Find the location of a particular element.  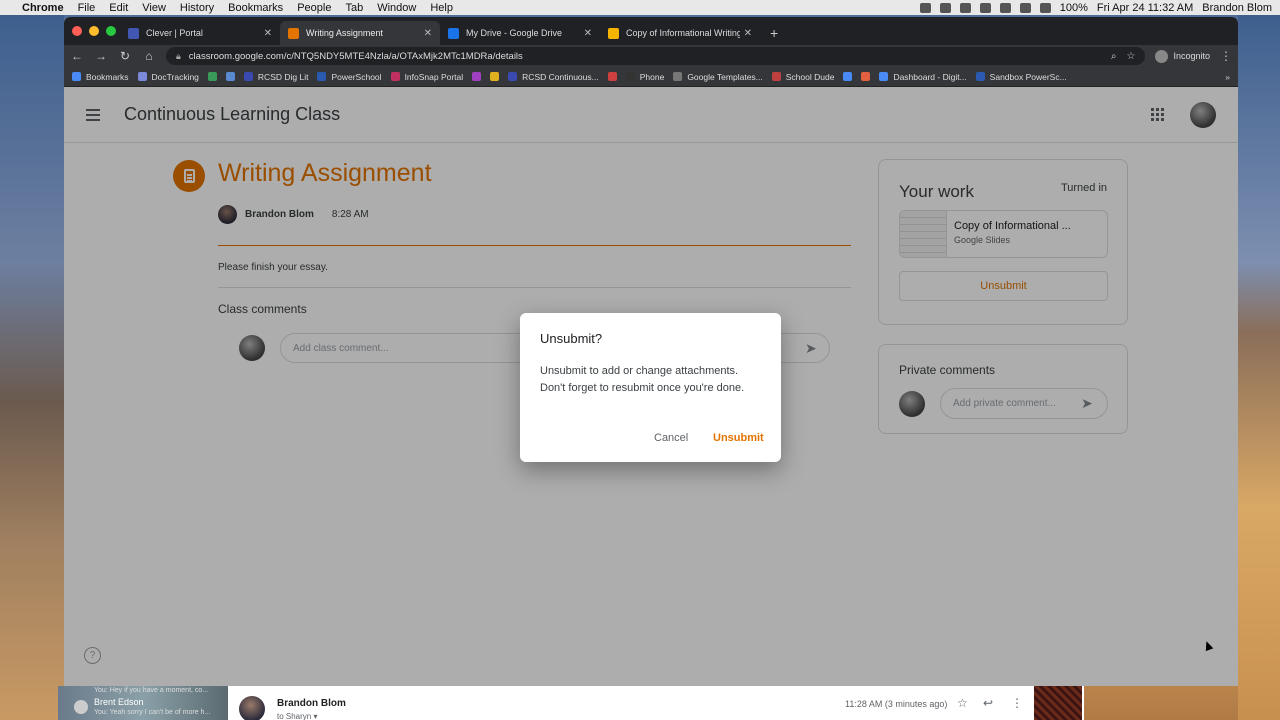

folder-icon is located at coordinates (884, 76).